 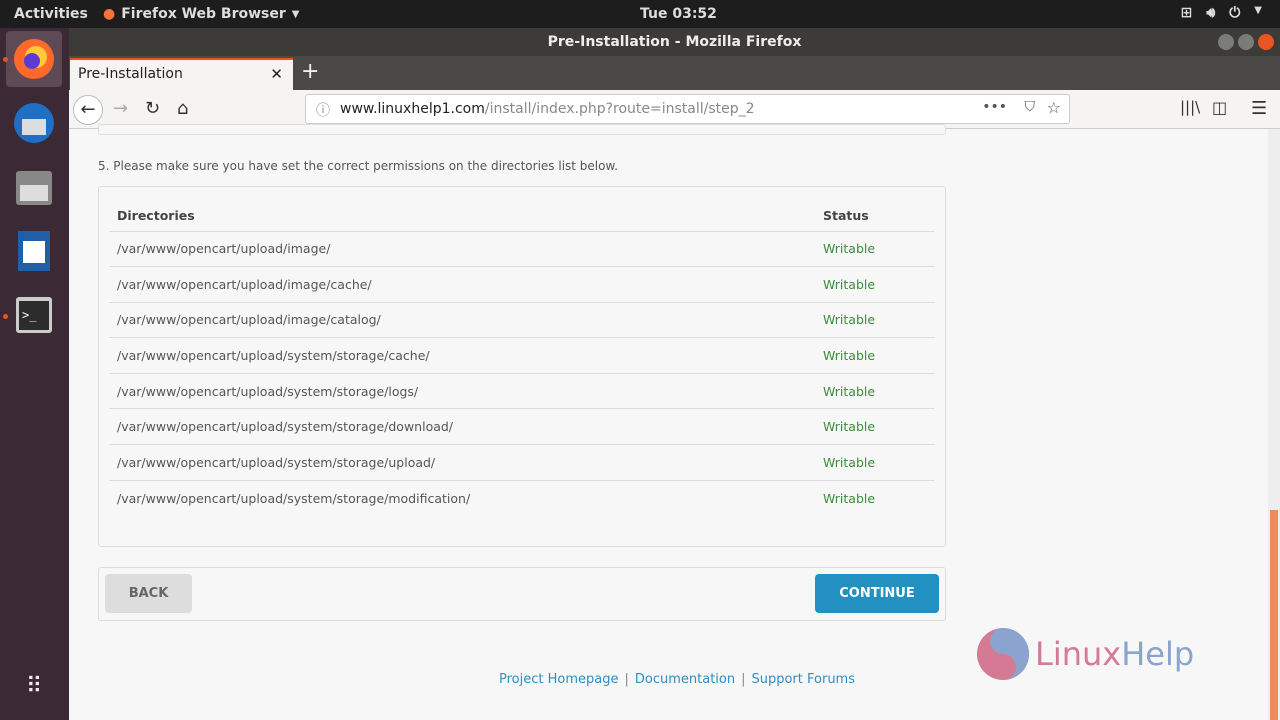 What do you see at coordinates (619, 109) in the screenshot?
I see `url-path: /install/index.php?route=install/step_2` at bounding box center [619, 109].